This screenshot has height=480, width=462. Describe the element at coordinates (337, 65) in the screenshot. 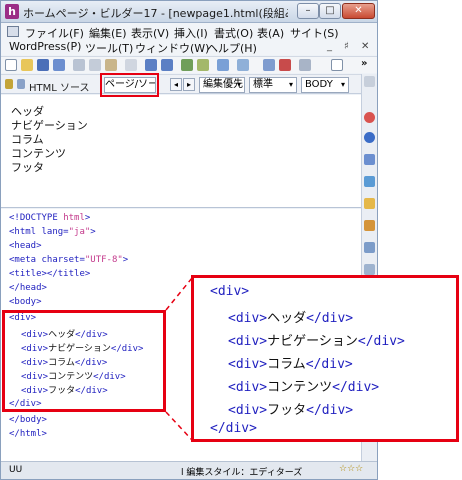

I see `style-box-icon` at that location.